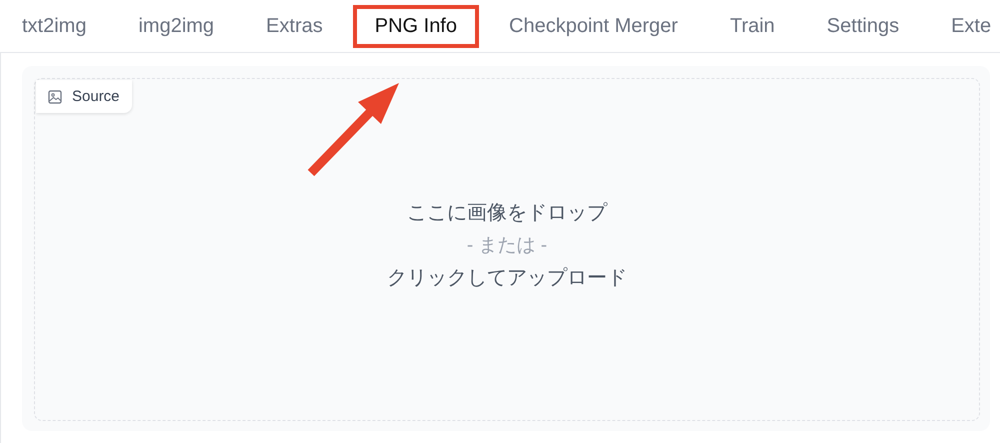 The image size is (1000, 443). What do you see at coordinates (507, 278) in the screenshot?
I see `upload-text: クリックしてアップロード` at bounding box center [507, 278].